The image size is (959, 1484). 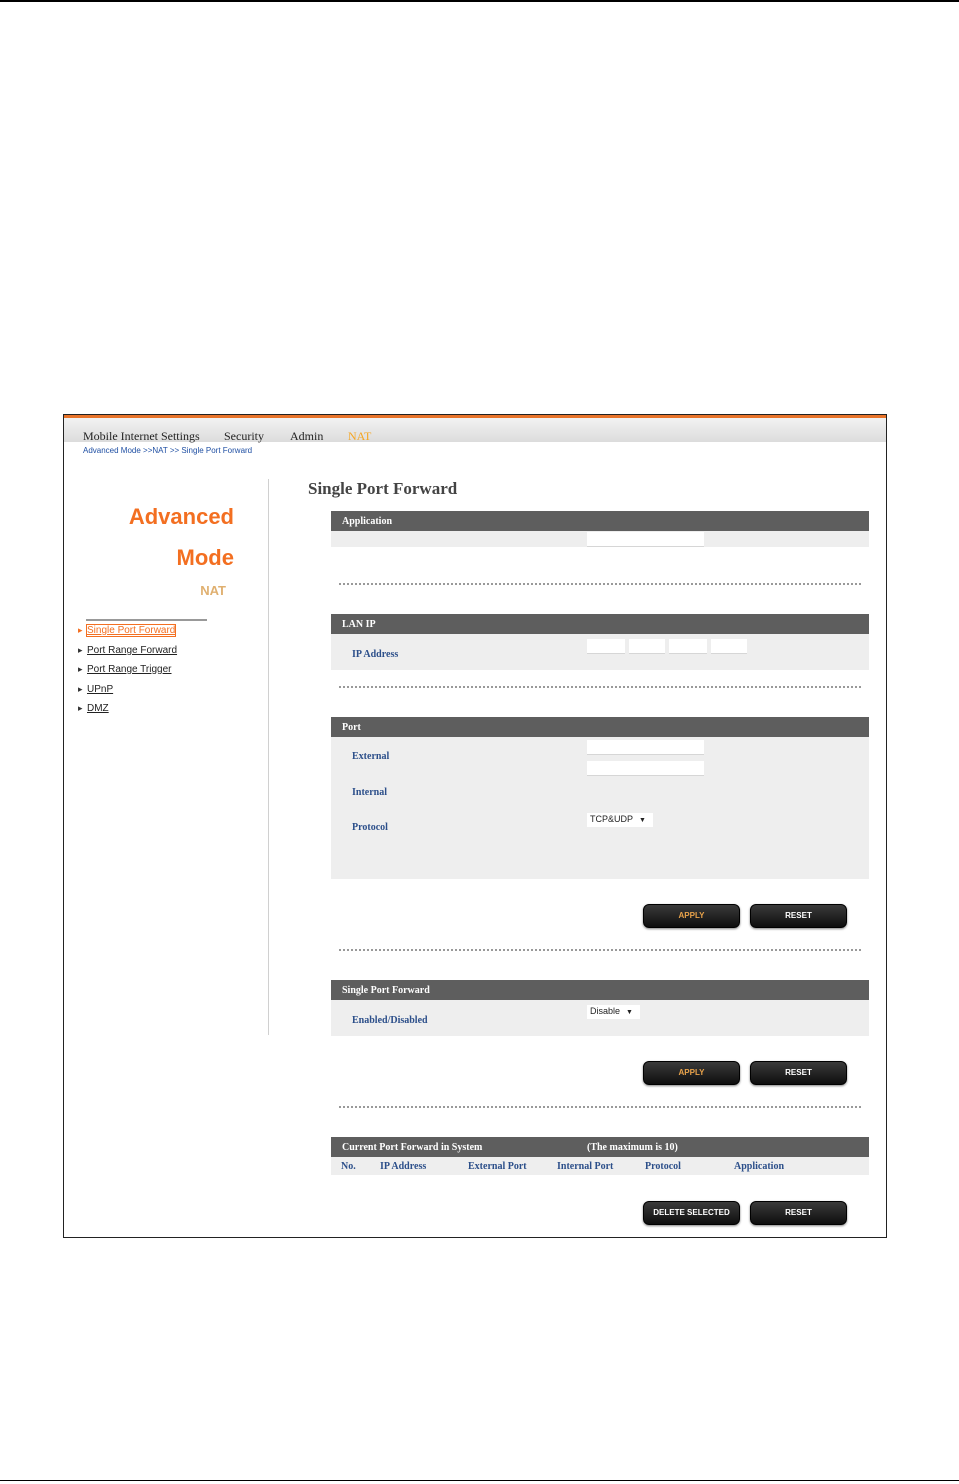 What do you see at coordinates (369, 792) in the screenshot?
I see `internal-port-label: Internal` at bounding box center [369, 792].